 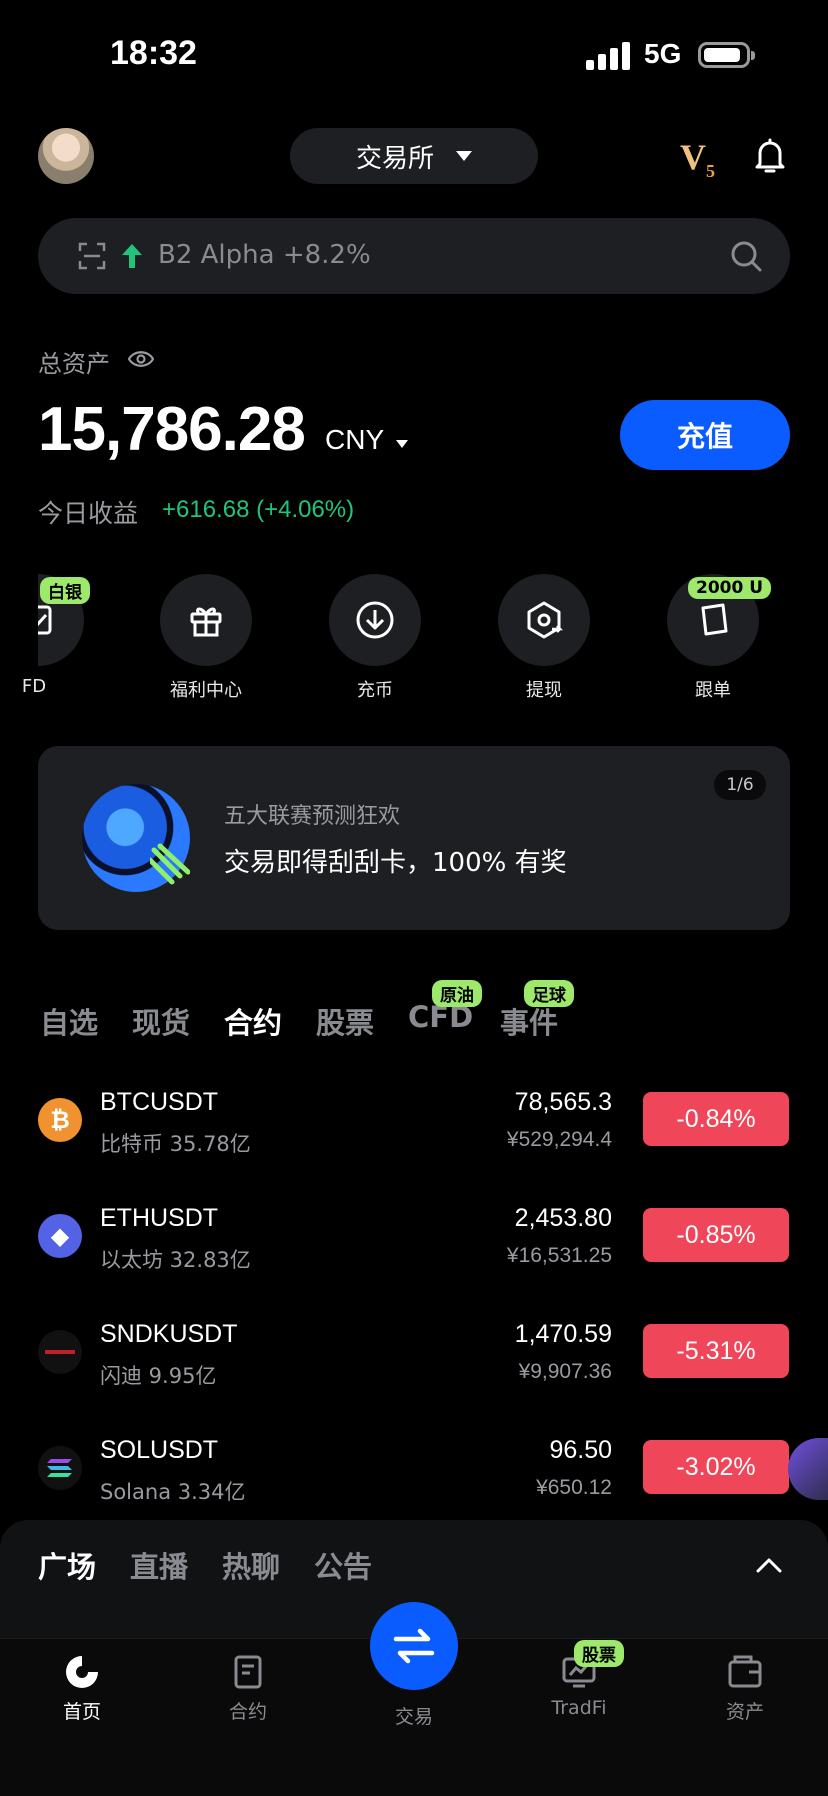 What do you see at coordinates (395, 863) in the screenshot?
I see `banner-title: 交易即得刮刮卡，100% 有奖` at bounding box center [395, 863].